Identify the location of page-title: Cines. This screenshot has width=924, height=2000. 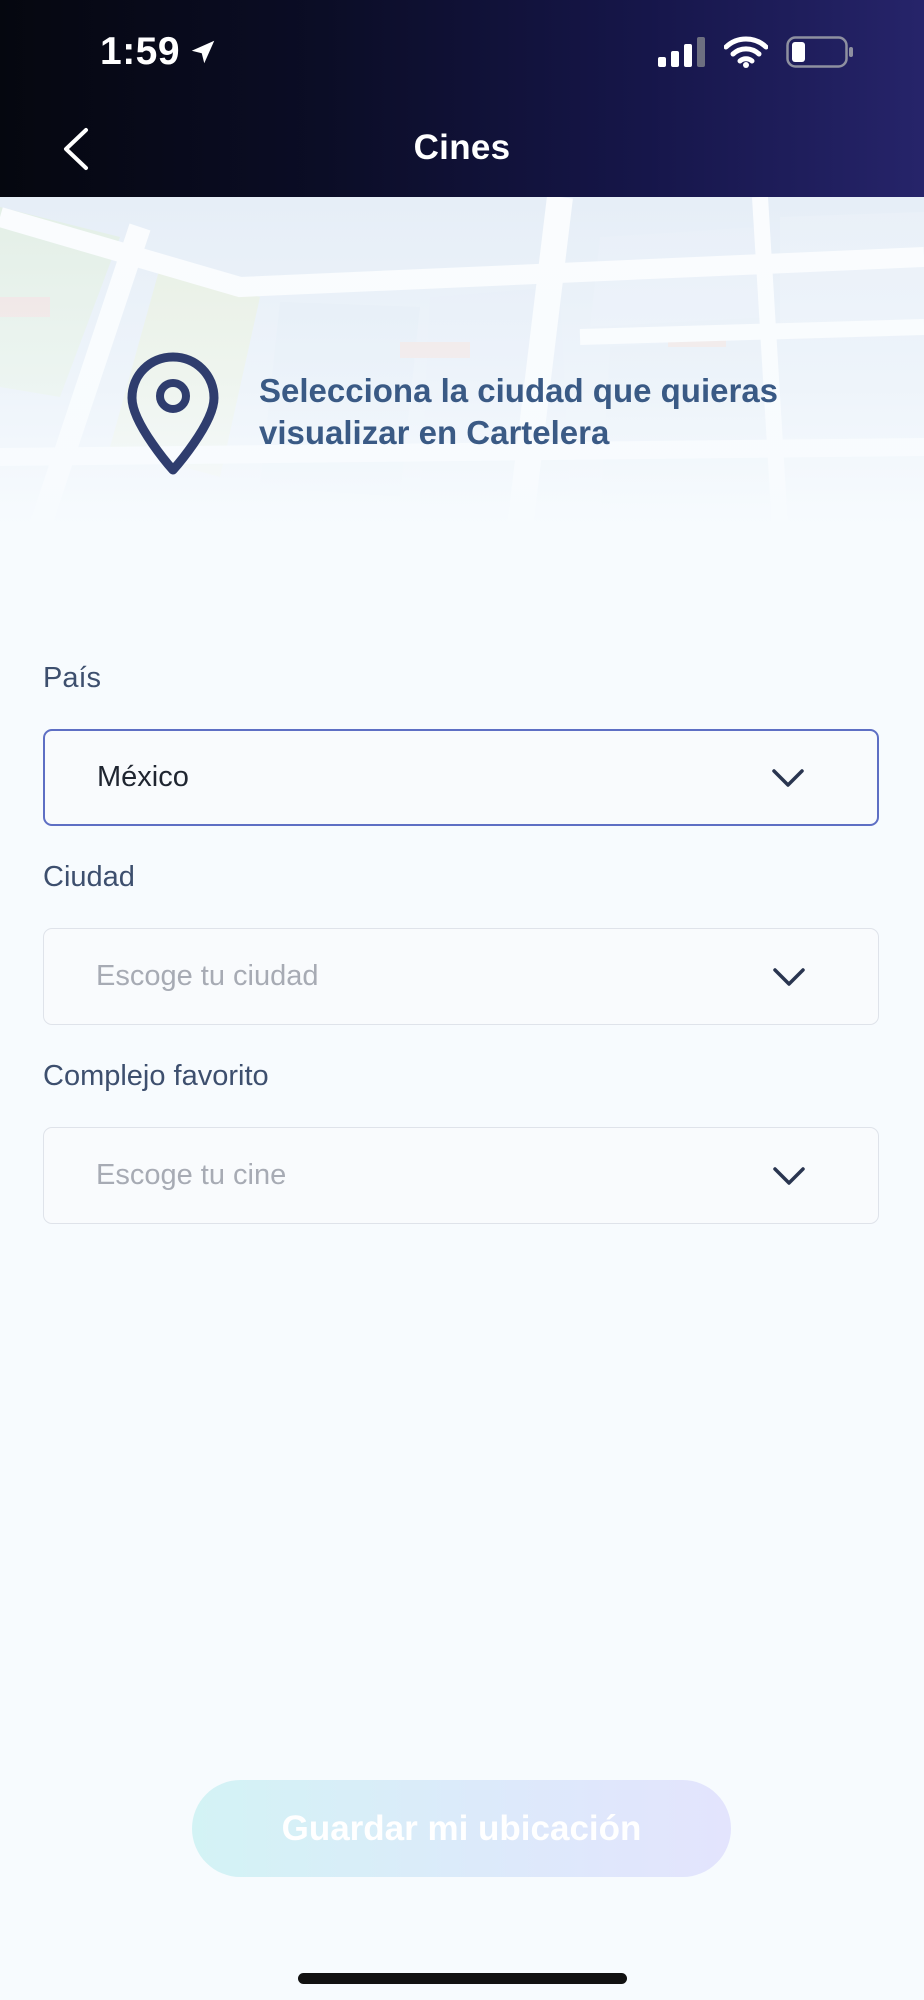
(462, 147).